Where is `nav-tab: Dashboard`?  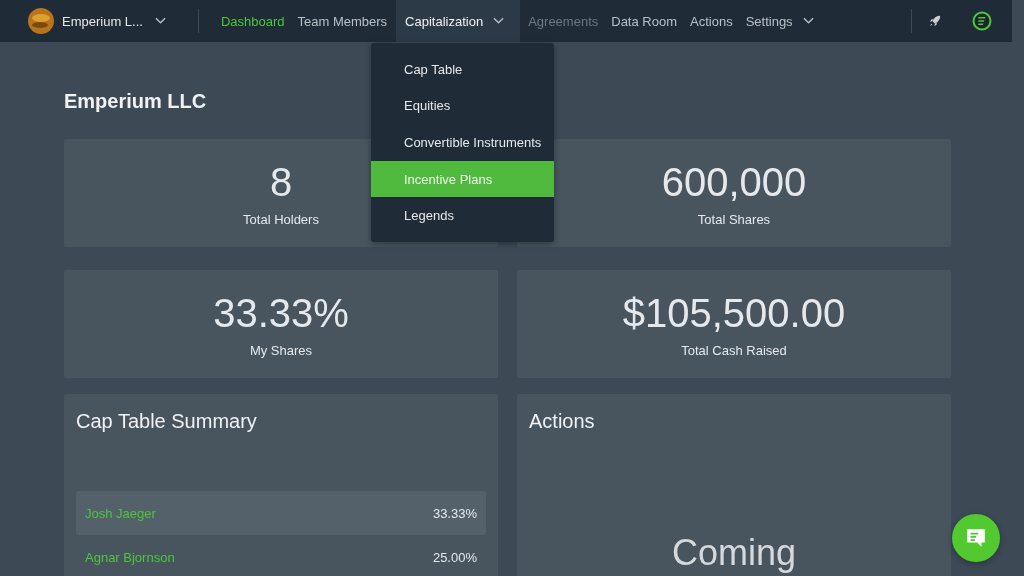 nav-tab: Dashboard is located at coordinates (255, 21).